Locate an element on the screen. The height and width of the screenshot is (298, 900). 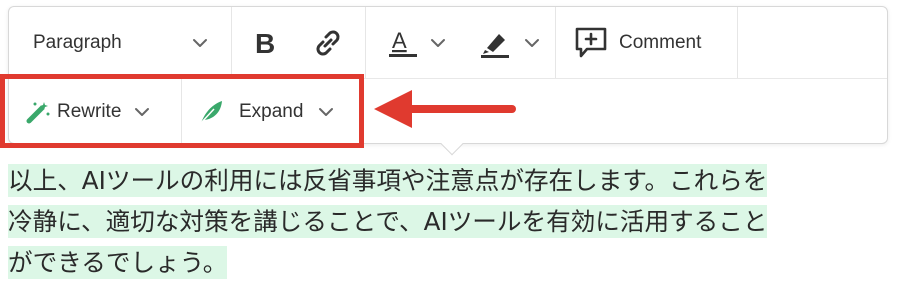
bold-icon: B is located at coordinates (265, 43).